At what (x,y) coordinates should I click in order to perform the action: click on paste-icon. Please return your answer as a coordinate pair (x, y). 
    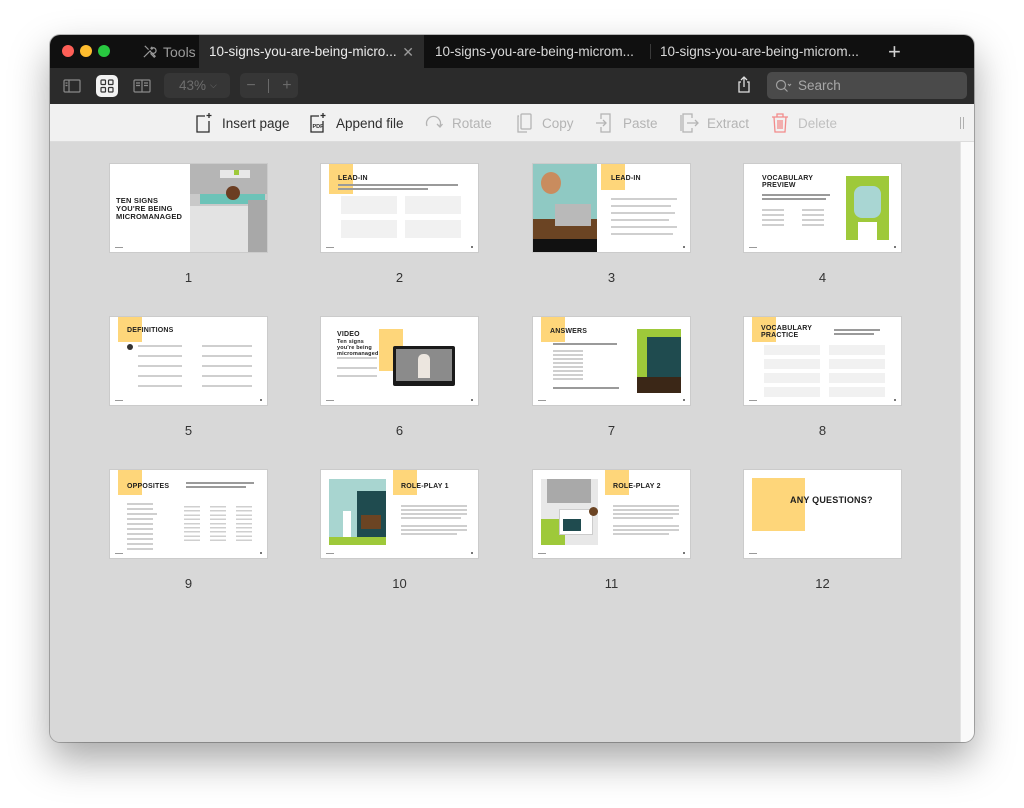
    Looking at the image, I should click on (603, 123).